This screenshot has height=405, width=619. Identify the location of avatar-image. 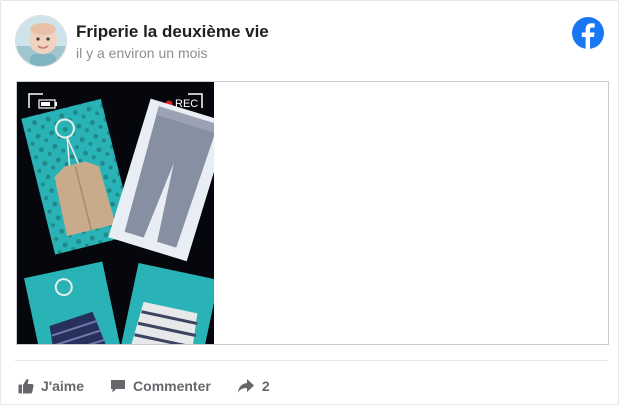
(41, 41).